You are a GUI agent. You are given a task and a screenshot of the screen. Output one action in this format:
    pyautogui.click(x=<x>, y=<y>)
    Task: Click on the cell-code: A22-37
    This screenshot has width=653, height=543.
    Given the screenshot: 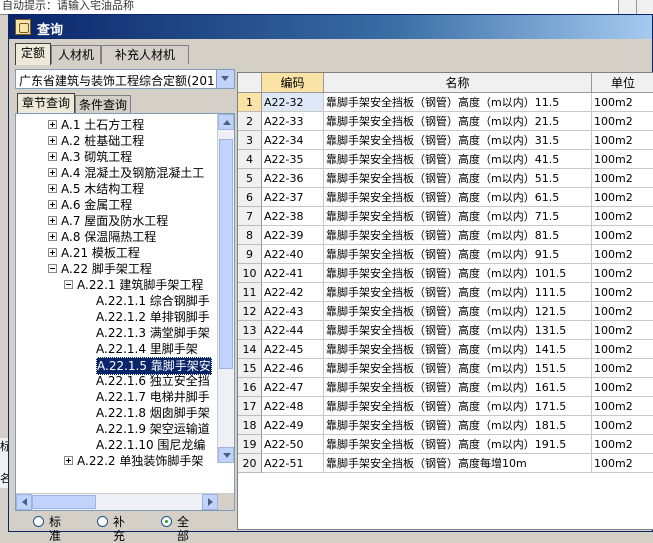 What is the action you would take?
    pyautogui.click(x=293, y=197)
    